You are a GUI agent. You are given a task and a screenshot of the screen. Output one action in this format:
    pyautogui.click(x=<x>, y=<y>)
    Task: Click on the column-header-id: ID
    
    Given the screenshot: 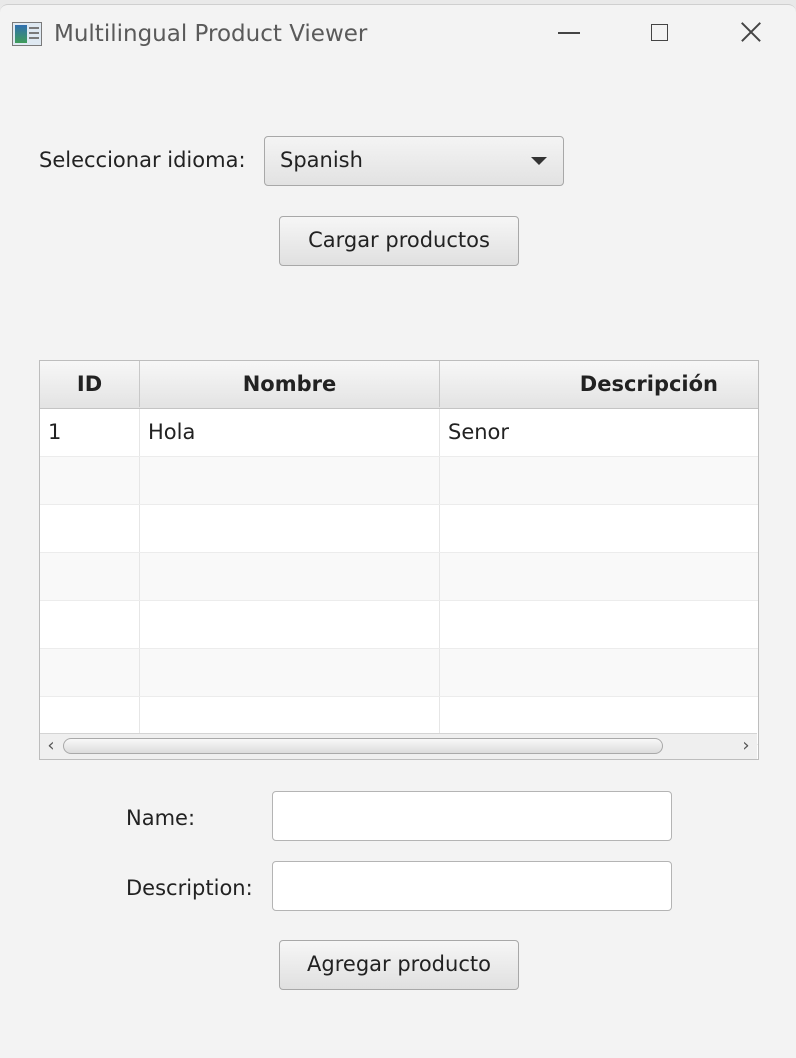 What is the action you would take?
    pyautogui.click(x=90, y=384)
    